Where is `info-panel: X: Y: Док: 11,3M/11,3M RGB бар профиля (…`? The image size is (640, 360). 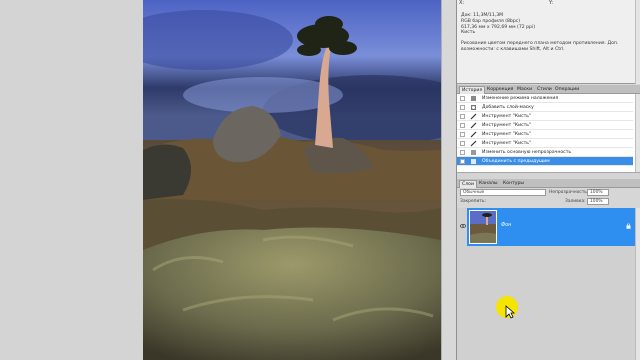
info-panel: X: Y: Док: 11,3M/11,3M RGB бар профиля (… is located at coordinates (548, 42).